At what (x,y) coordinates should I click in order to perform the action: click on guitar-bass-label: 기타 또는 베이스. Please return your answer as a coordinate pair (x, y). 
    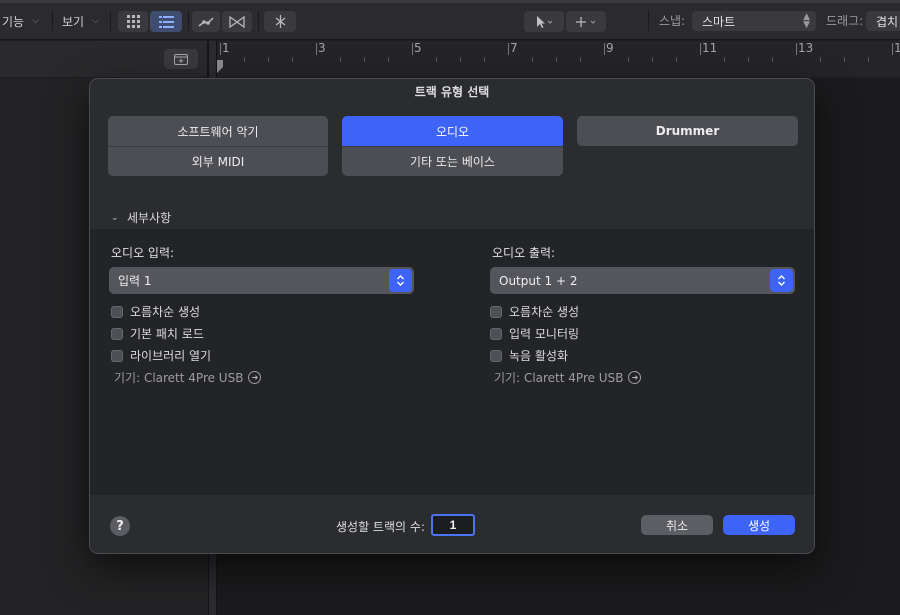
    Looking at the image, I should click on (452, 162).